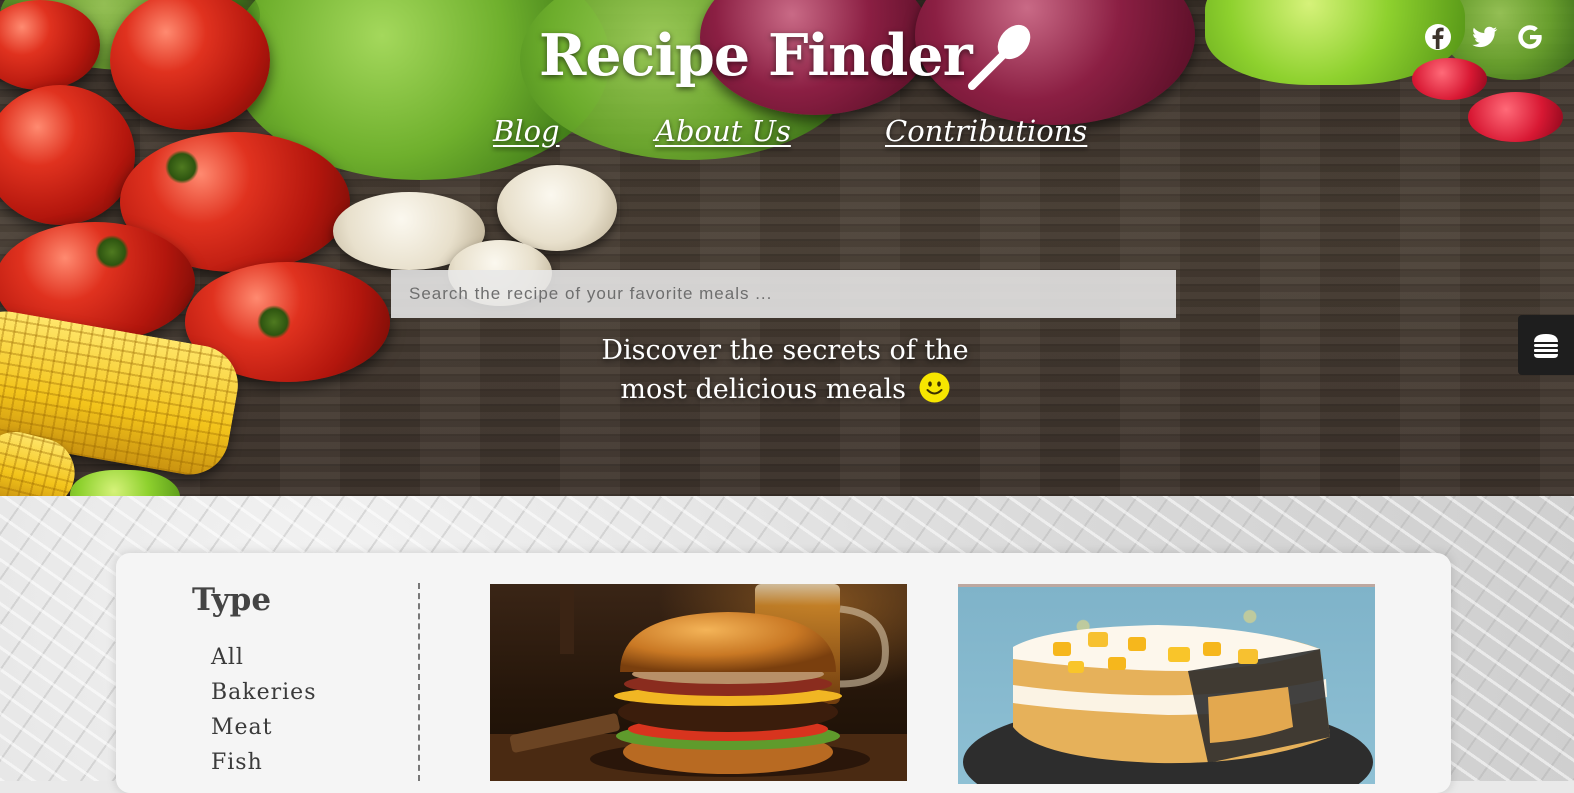 The height and width of the screenshot is (793, 1574). I want to click on nav-link-blog: Blog, so click(526, 131).